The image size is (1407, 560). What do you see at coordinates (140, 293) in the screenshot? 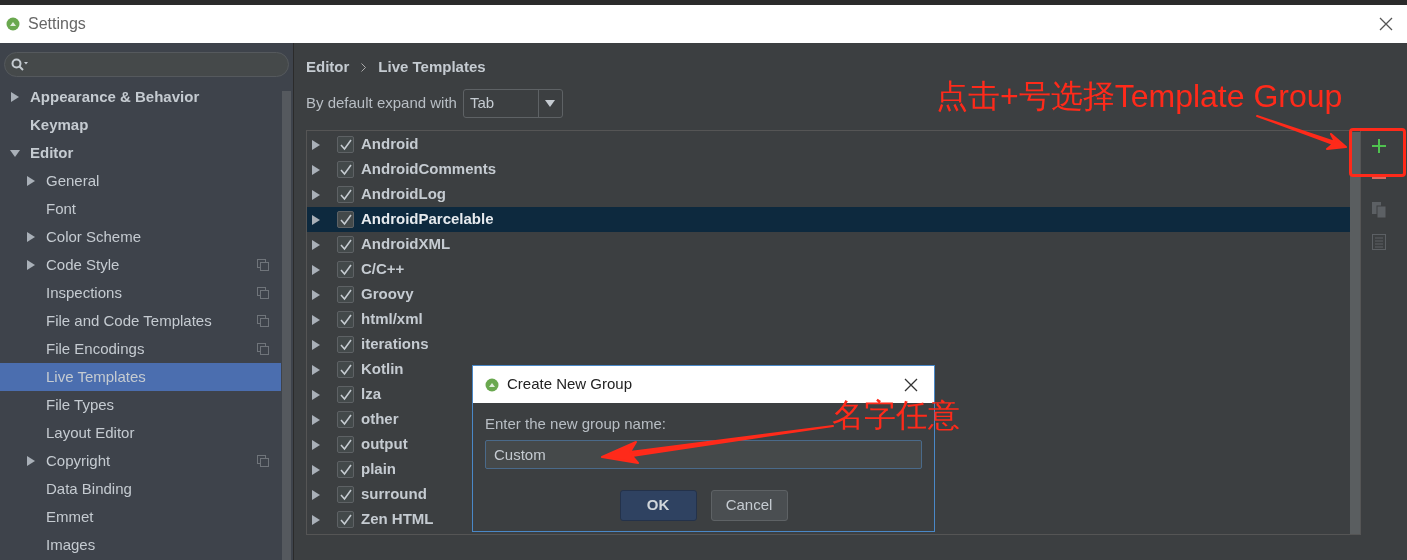
I see `sidebar-item: Inspections` at bounding box center [140, 293].